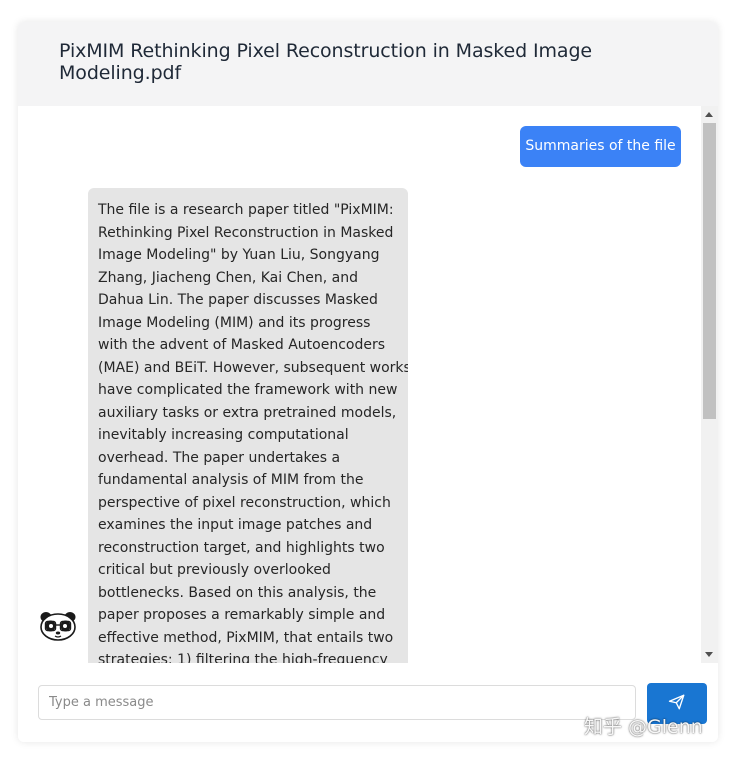 The height and width of the screenshot is (757, 733). Describe the element at coordinates (242, 615) in the screenshot. I see `bot-message-line: paper proposes a remarkably simple and` at that location.